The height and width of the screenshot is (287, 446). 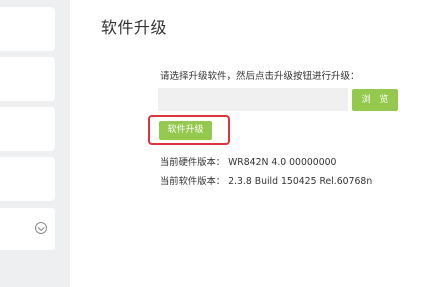 What do you see at coordinates (300, 181) in the screenshot?
I see `software-version-value: 2.3.8 Build 150425 Rel.60768n` at bounding box center [300, 181].